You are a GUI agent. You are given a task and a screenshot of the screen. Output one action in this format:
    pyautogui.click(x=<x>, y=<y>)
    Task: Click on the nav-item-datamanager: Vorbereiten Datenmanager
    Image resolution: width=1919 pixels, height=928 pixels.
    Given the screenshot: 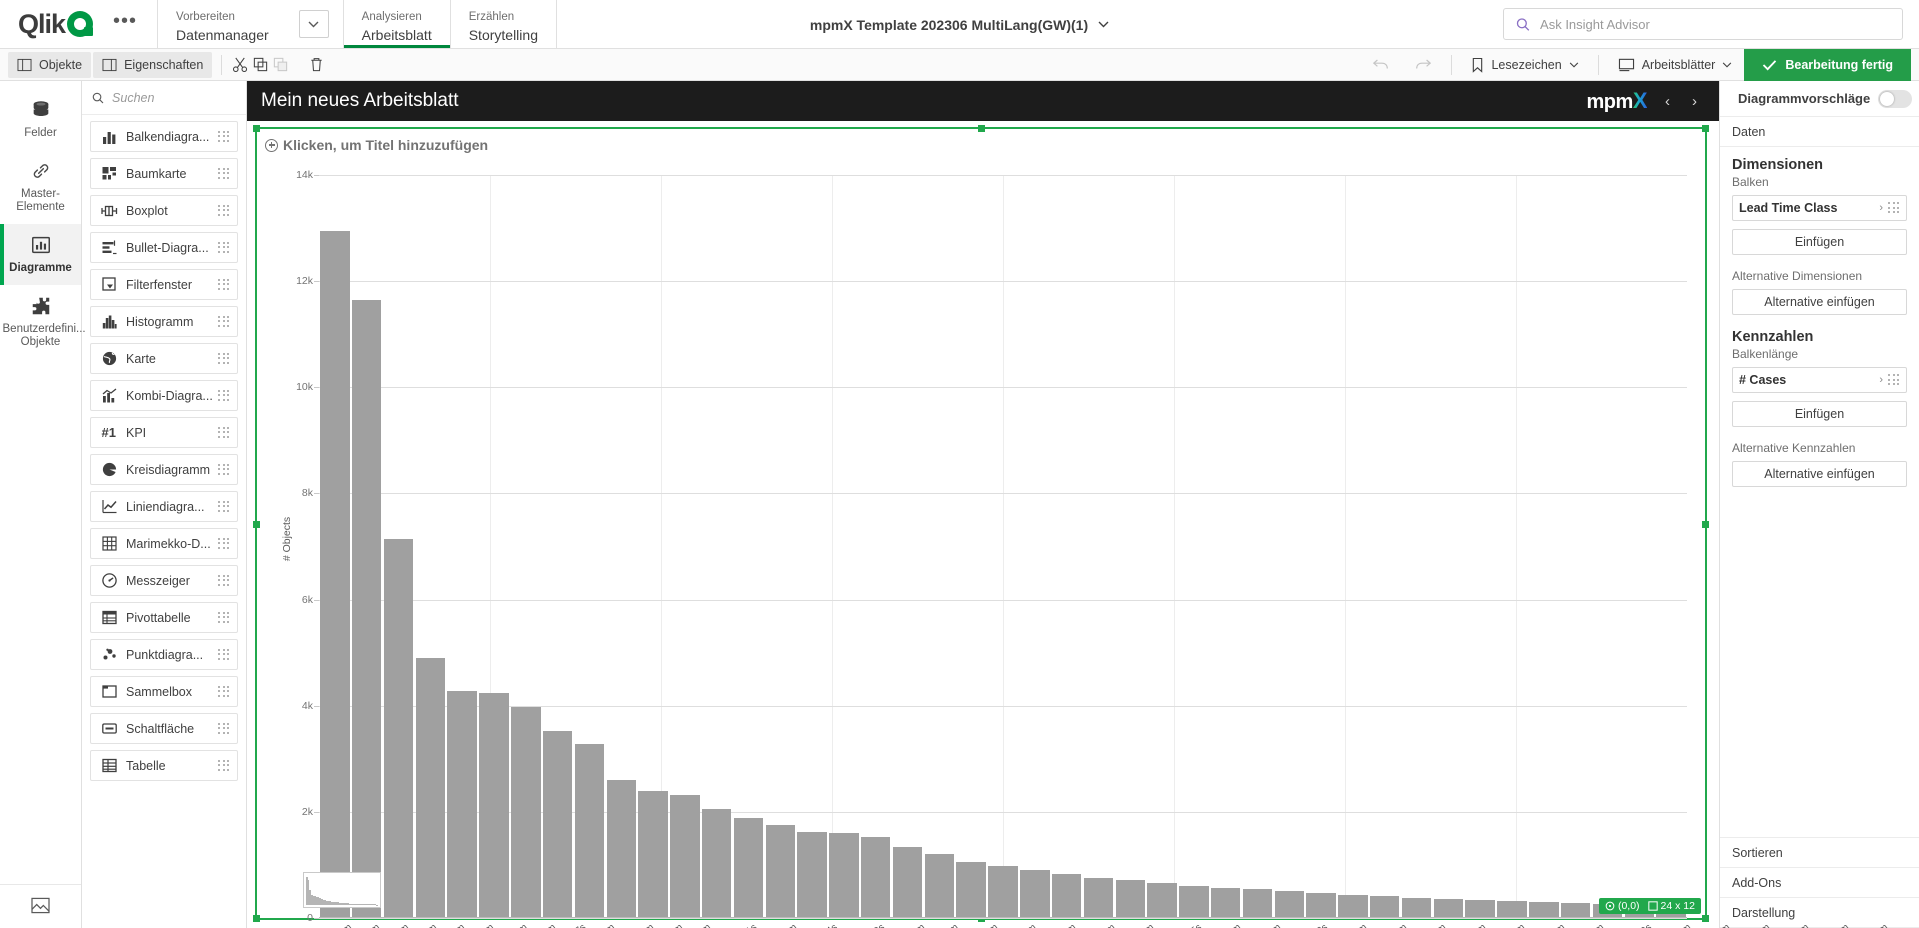 What is the action you would take?
    pyautogui.click(x=222, y=24)
    